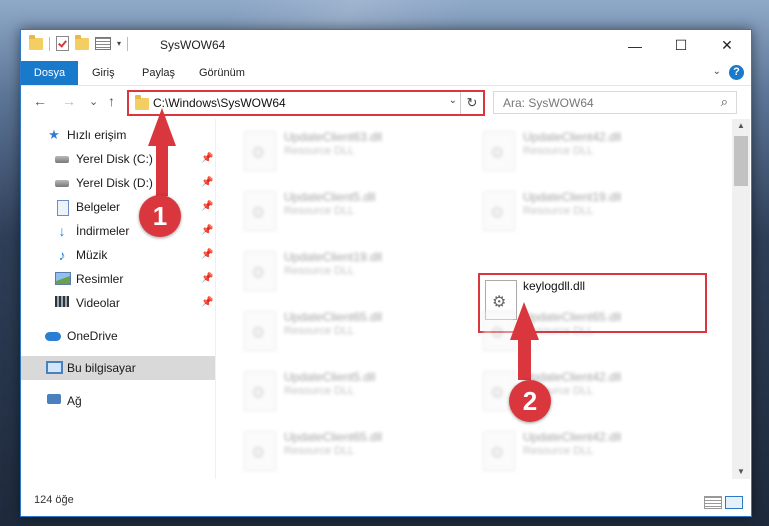  I want to click on arrow-2-icon, so click(524, 341).